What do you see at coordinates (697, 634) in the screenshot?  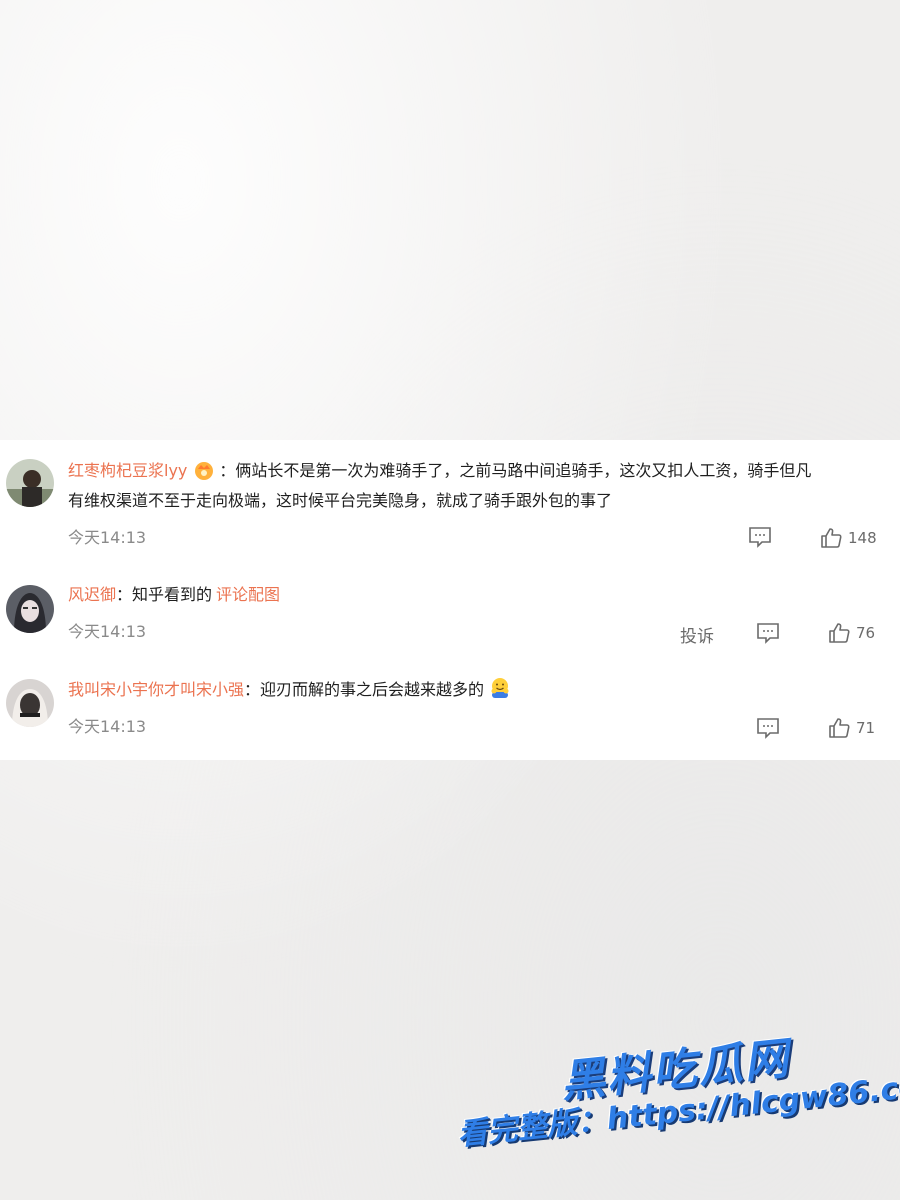 I see `report-button: 投诉` at bounding box center [697, 634].